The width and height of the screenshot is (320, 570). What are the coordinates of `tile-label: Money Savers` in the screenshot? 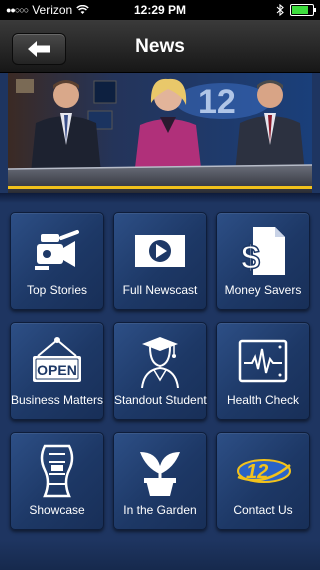 It's located at (263, 290).